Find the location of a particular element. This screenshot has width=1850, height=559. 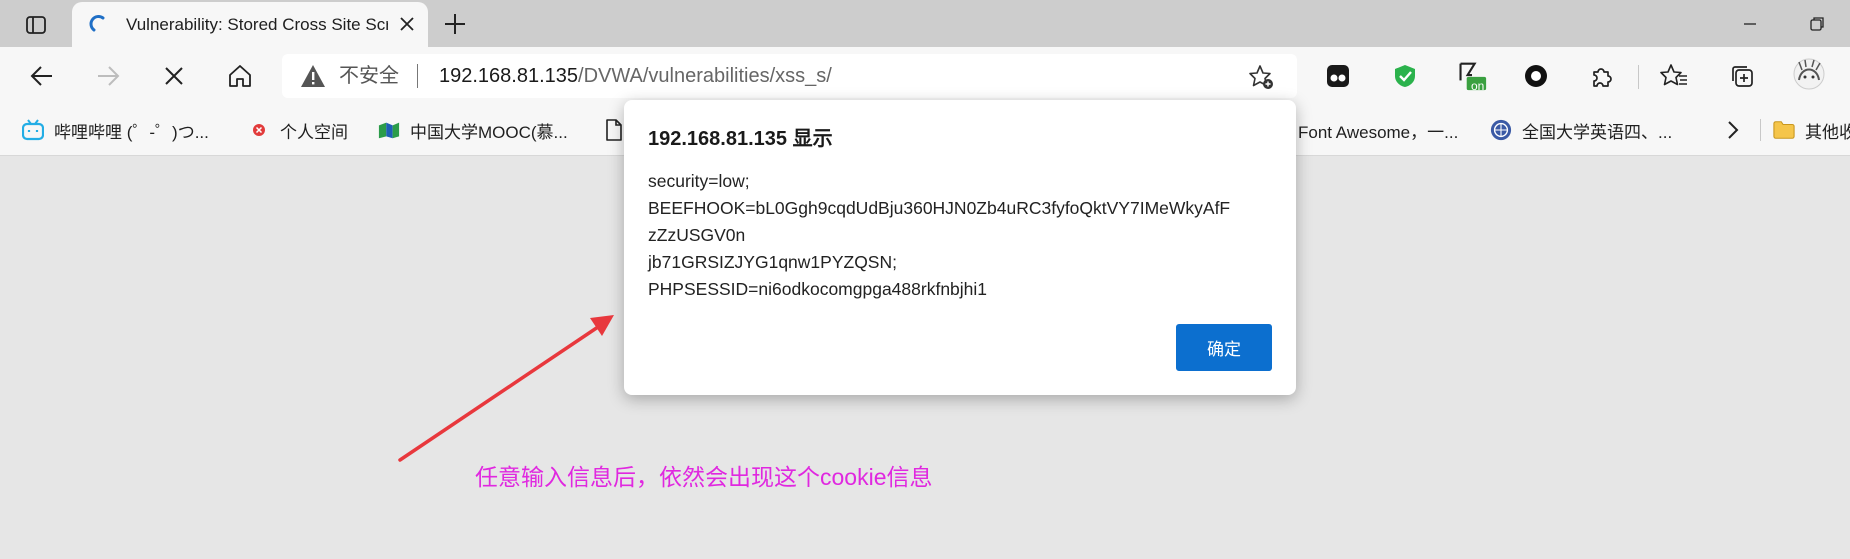

minimize-button is located at coordinates (1750, 24).